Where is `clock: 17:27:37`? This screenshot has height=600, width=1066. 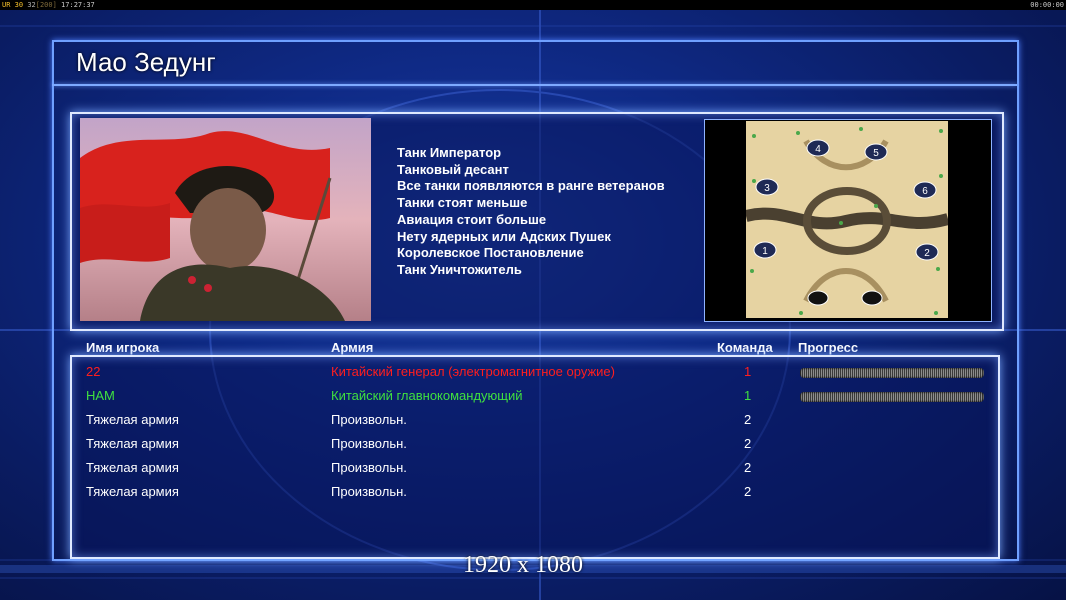
clock: 17:27:37 is located at coordinates (78, 5).